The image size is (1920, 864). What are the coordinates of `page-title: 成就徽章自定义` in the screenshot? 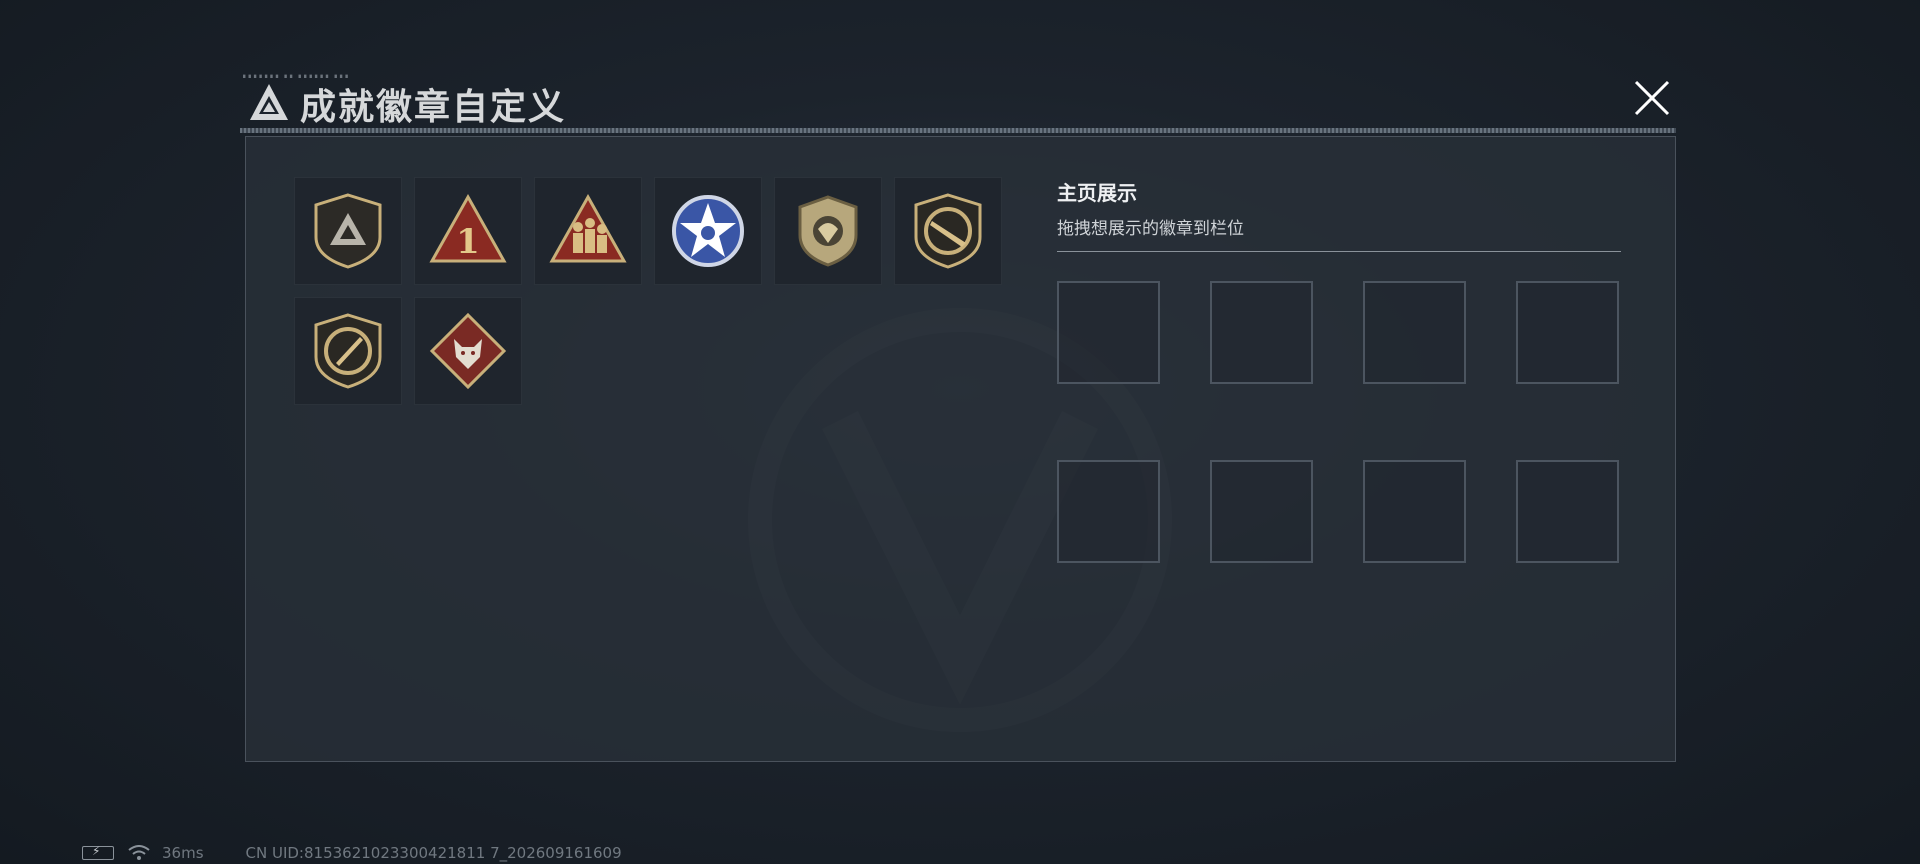 It's located at (433, 107).